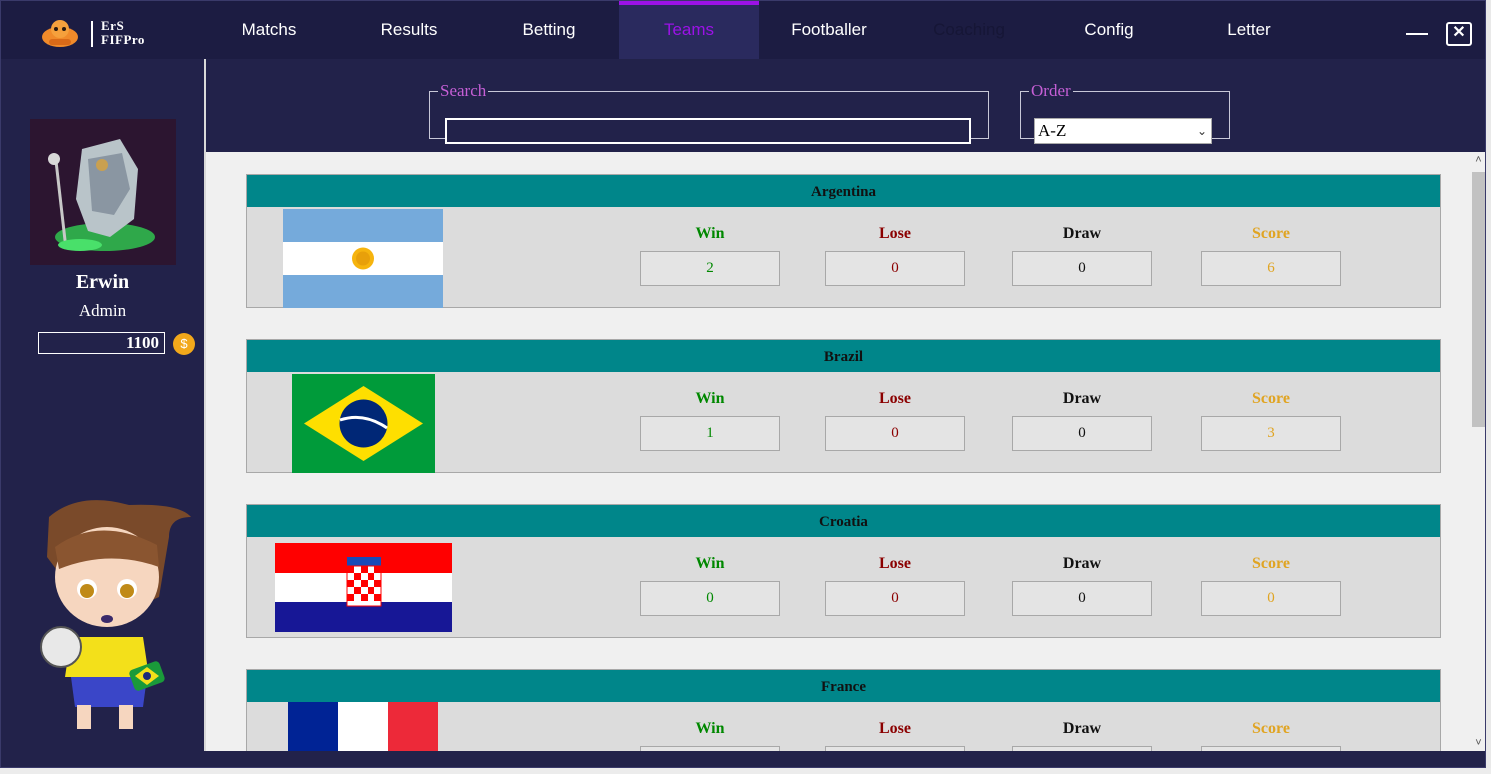 This screenshot has width=1491, height=774. I want to click on logo-line-2: FIFPro, so click(123, 39).